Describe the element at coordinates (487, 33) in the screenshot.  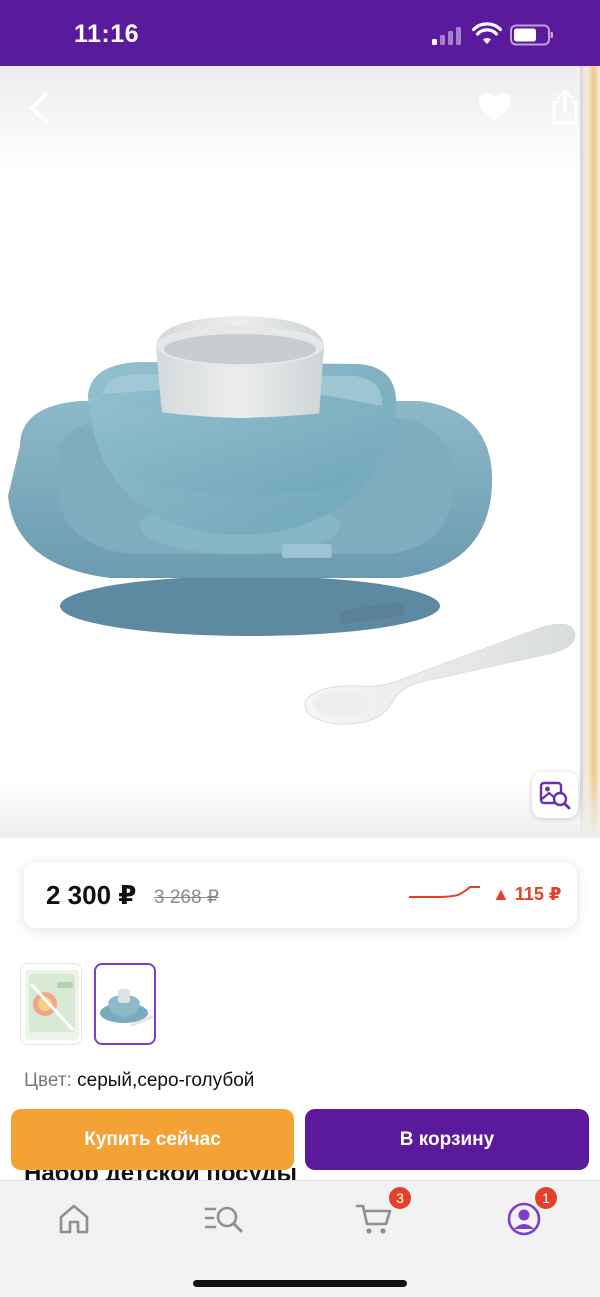
I see `wifi-icon` at that location.